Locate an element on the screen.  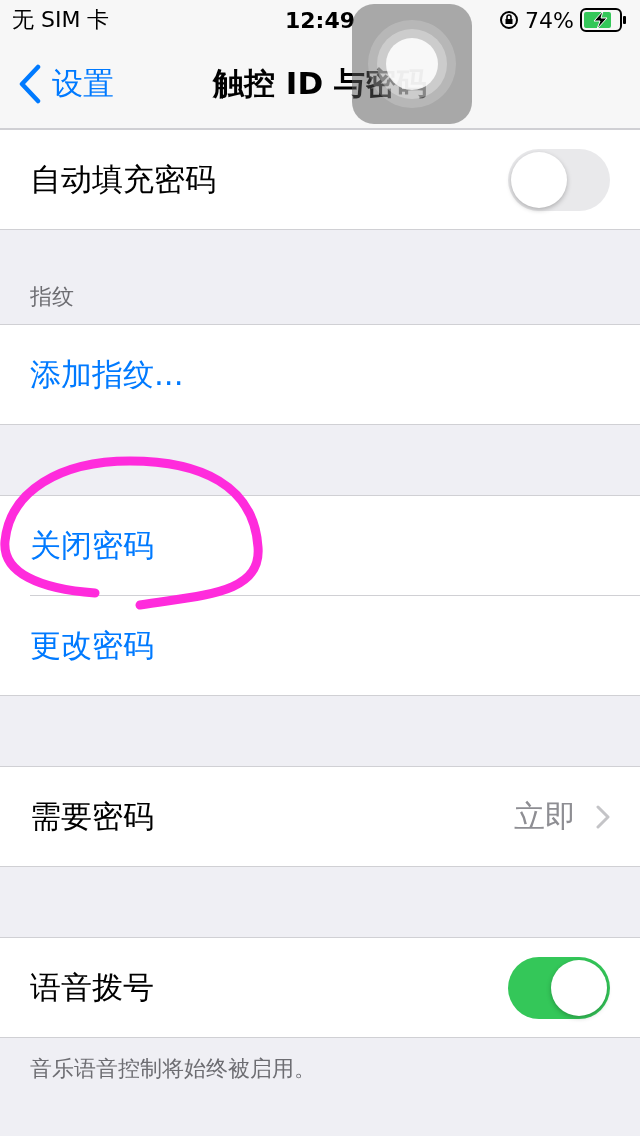
nav-title: 触控 ID 与密码 is located at coordinates (320, 83).